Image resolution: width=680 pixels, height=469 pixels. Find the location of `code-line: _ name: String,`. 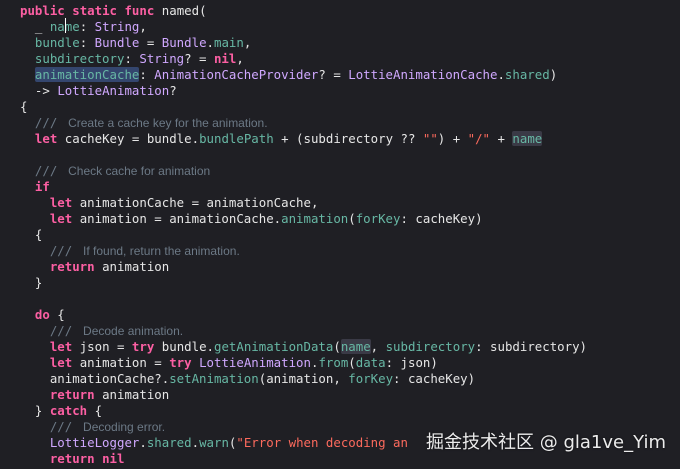

code-line: _ name: String, is located at coordinates (83, 27).